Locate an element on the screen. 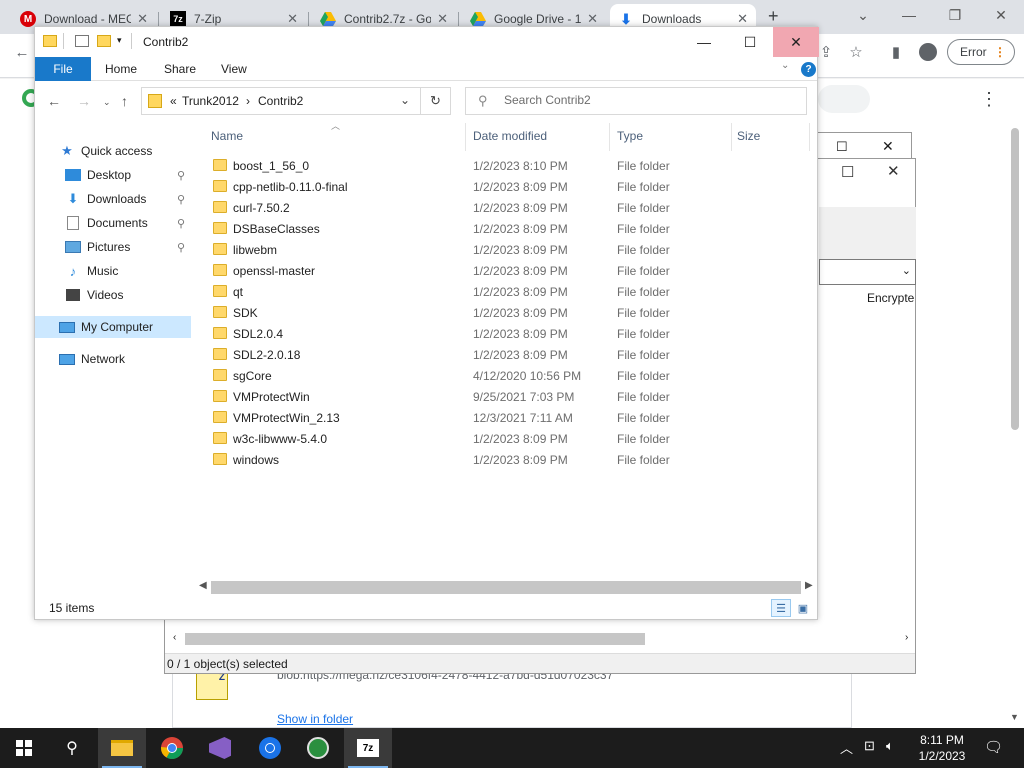 The height and width of the screenshot is (768, 1024). start-button is located at coordinates (24, 748).